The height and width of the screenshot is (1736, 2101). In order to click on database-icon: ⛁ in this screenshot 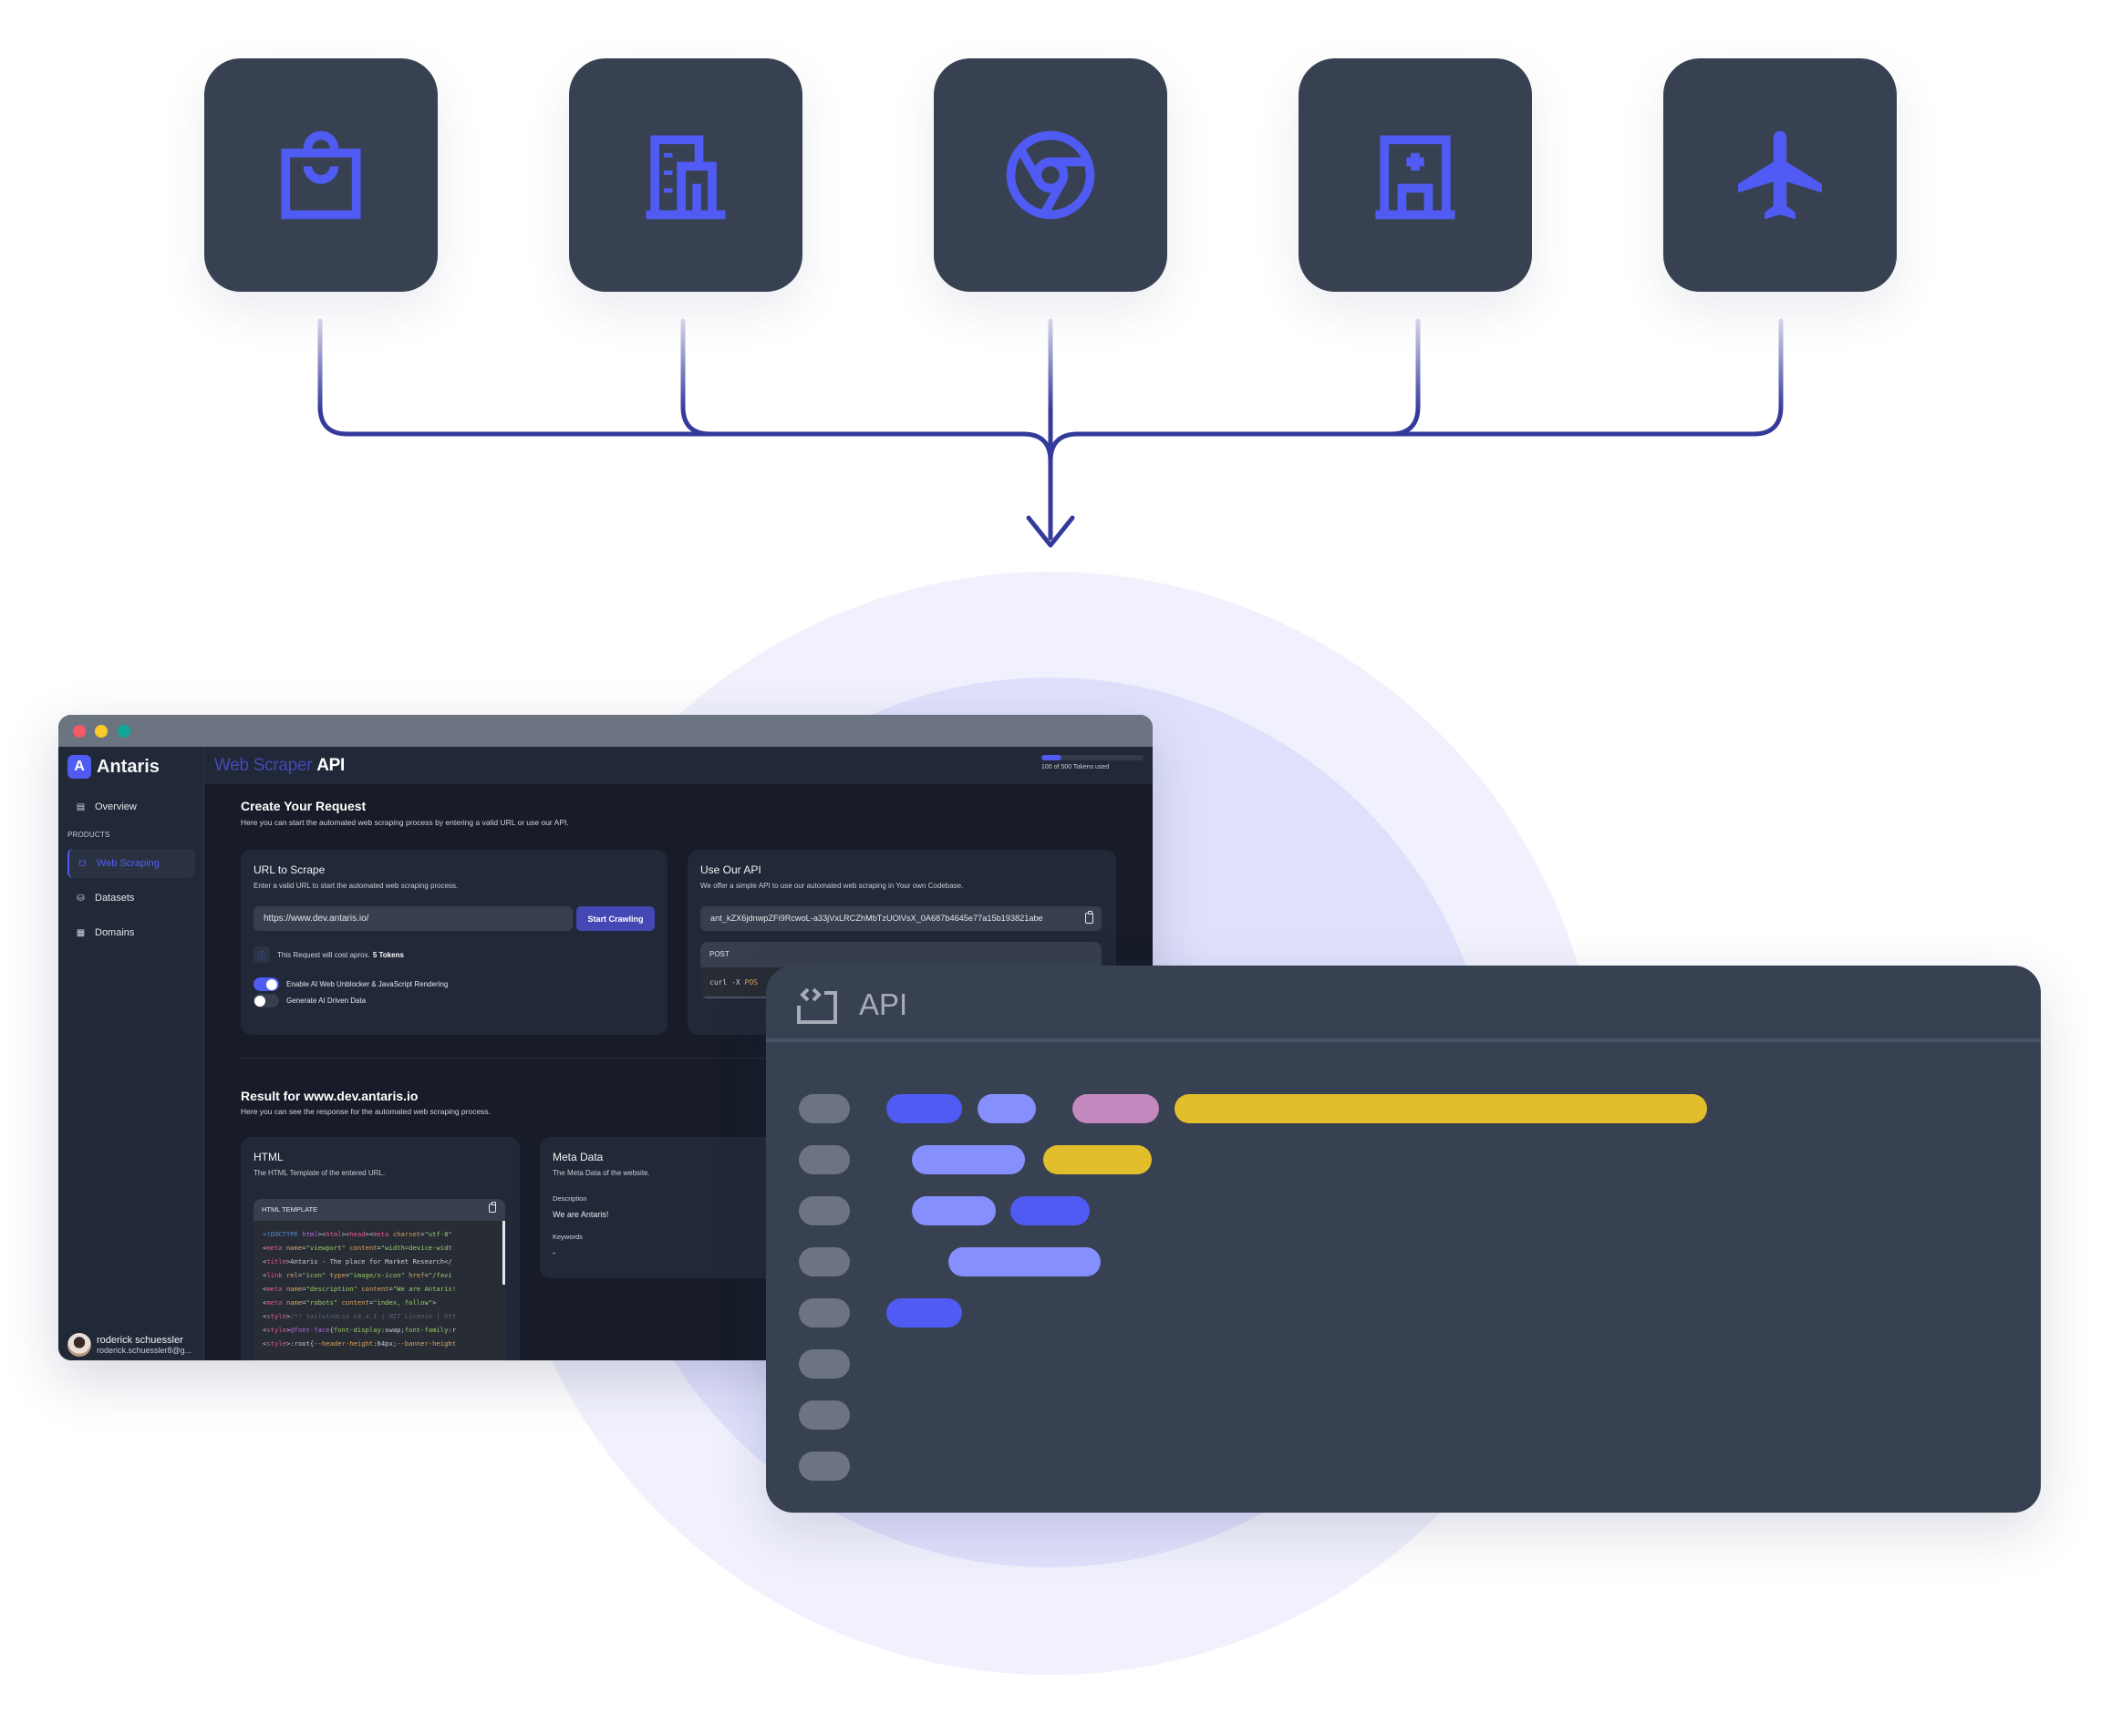, I will do `click(81, 898)`.